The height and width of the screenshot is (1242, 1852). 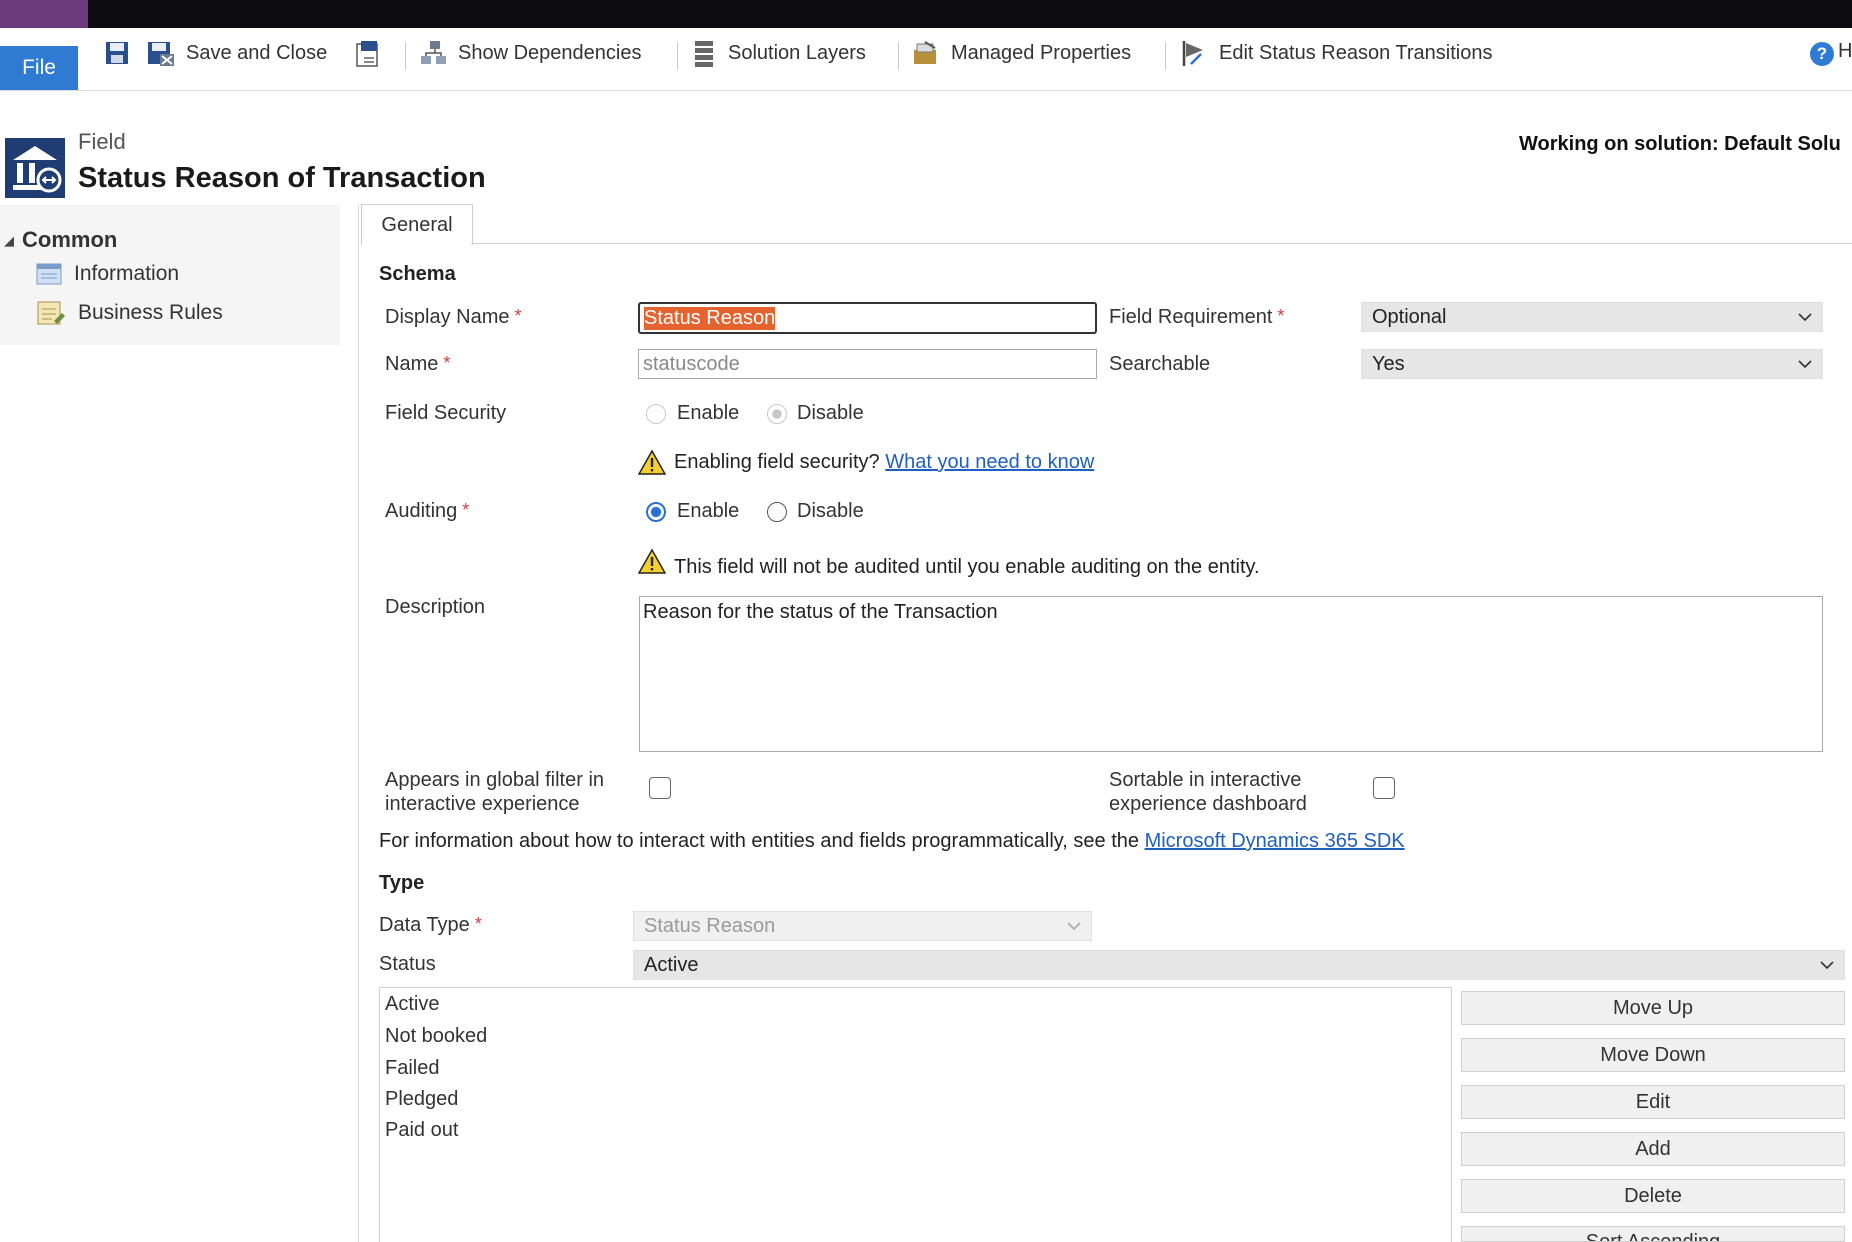 What do you see at coordinates (1191, 317) in the screenshot?
I see `field-requirement-label-text: Field Requirement` at bounding box center [1191, 317].